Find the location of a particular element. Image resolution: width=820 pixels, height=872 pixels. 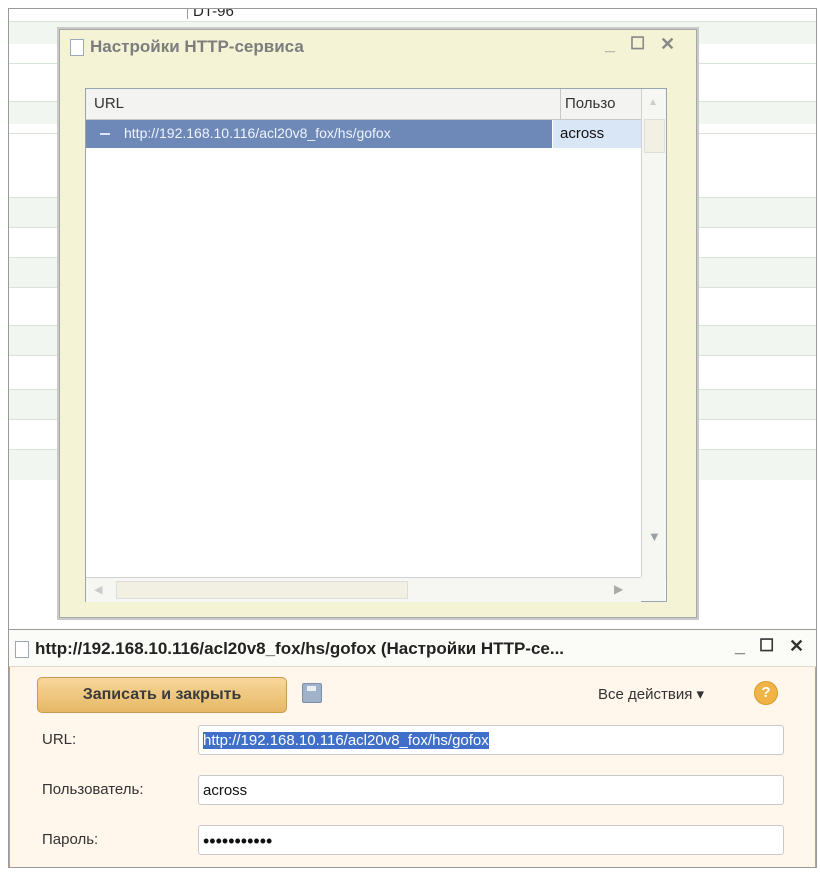

user-field: across is located at coordinates (491, 790).